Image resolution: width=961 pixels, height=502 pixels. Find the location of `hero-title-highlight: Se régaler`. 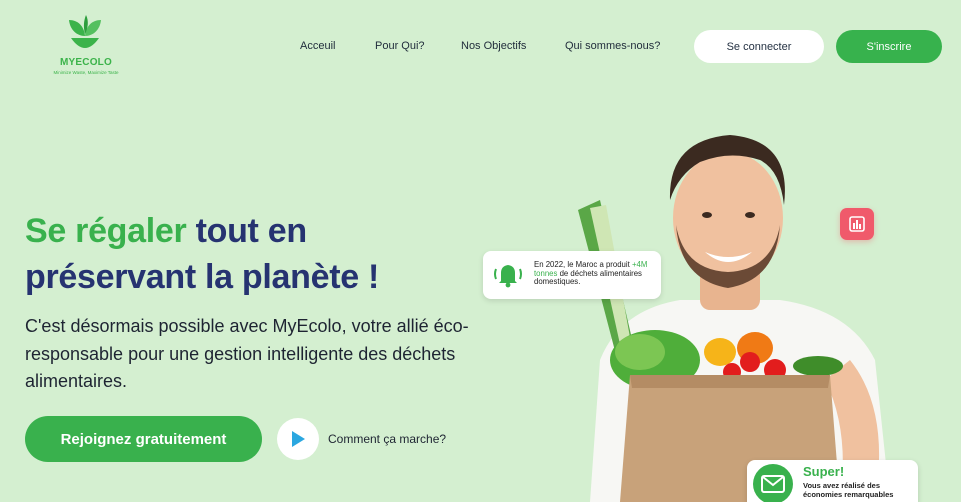

hero-title-highlight: Se régaler is located at coordinates (106, 231).